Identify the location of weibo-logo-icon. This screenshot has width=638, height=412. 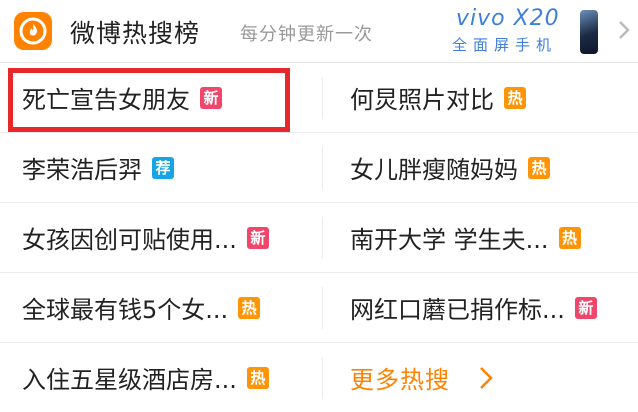
(33, 31).